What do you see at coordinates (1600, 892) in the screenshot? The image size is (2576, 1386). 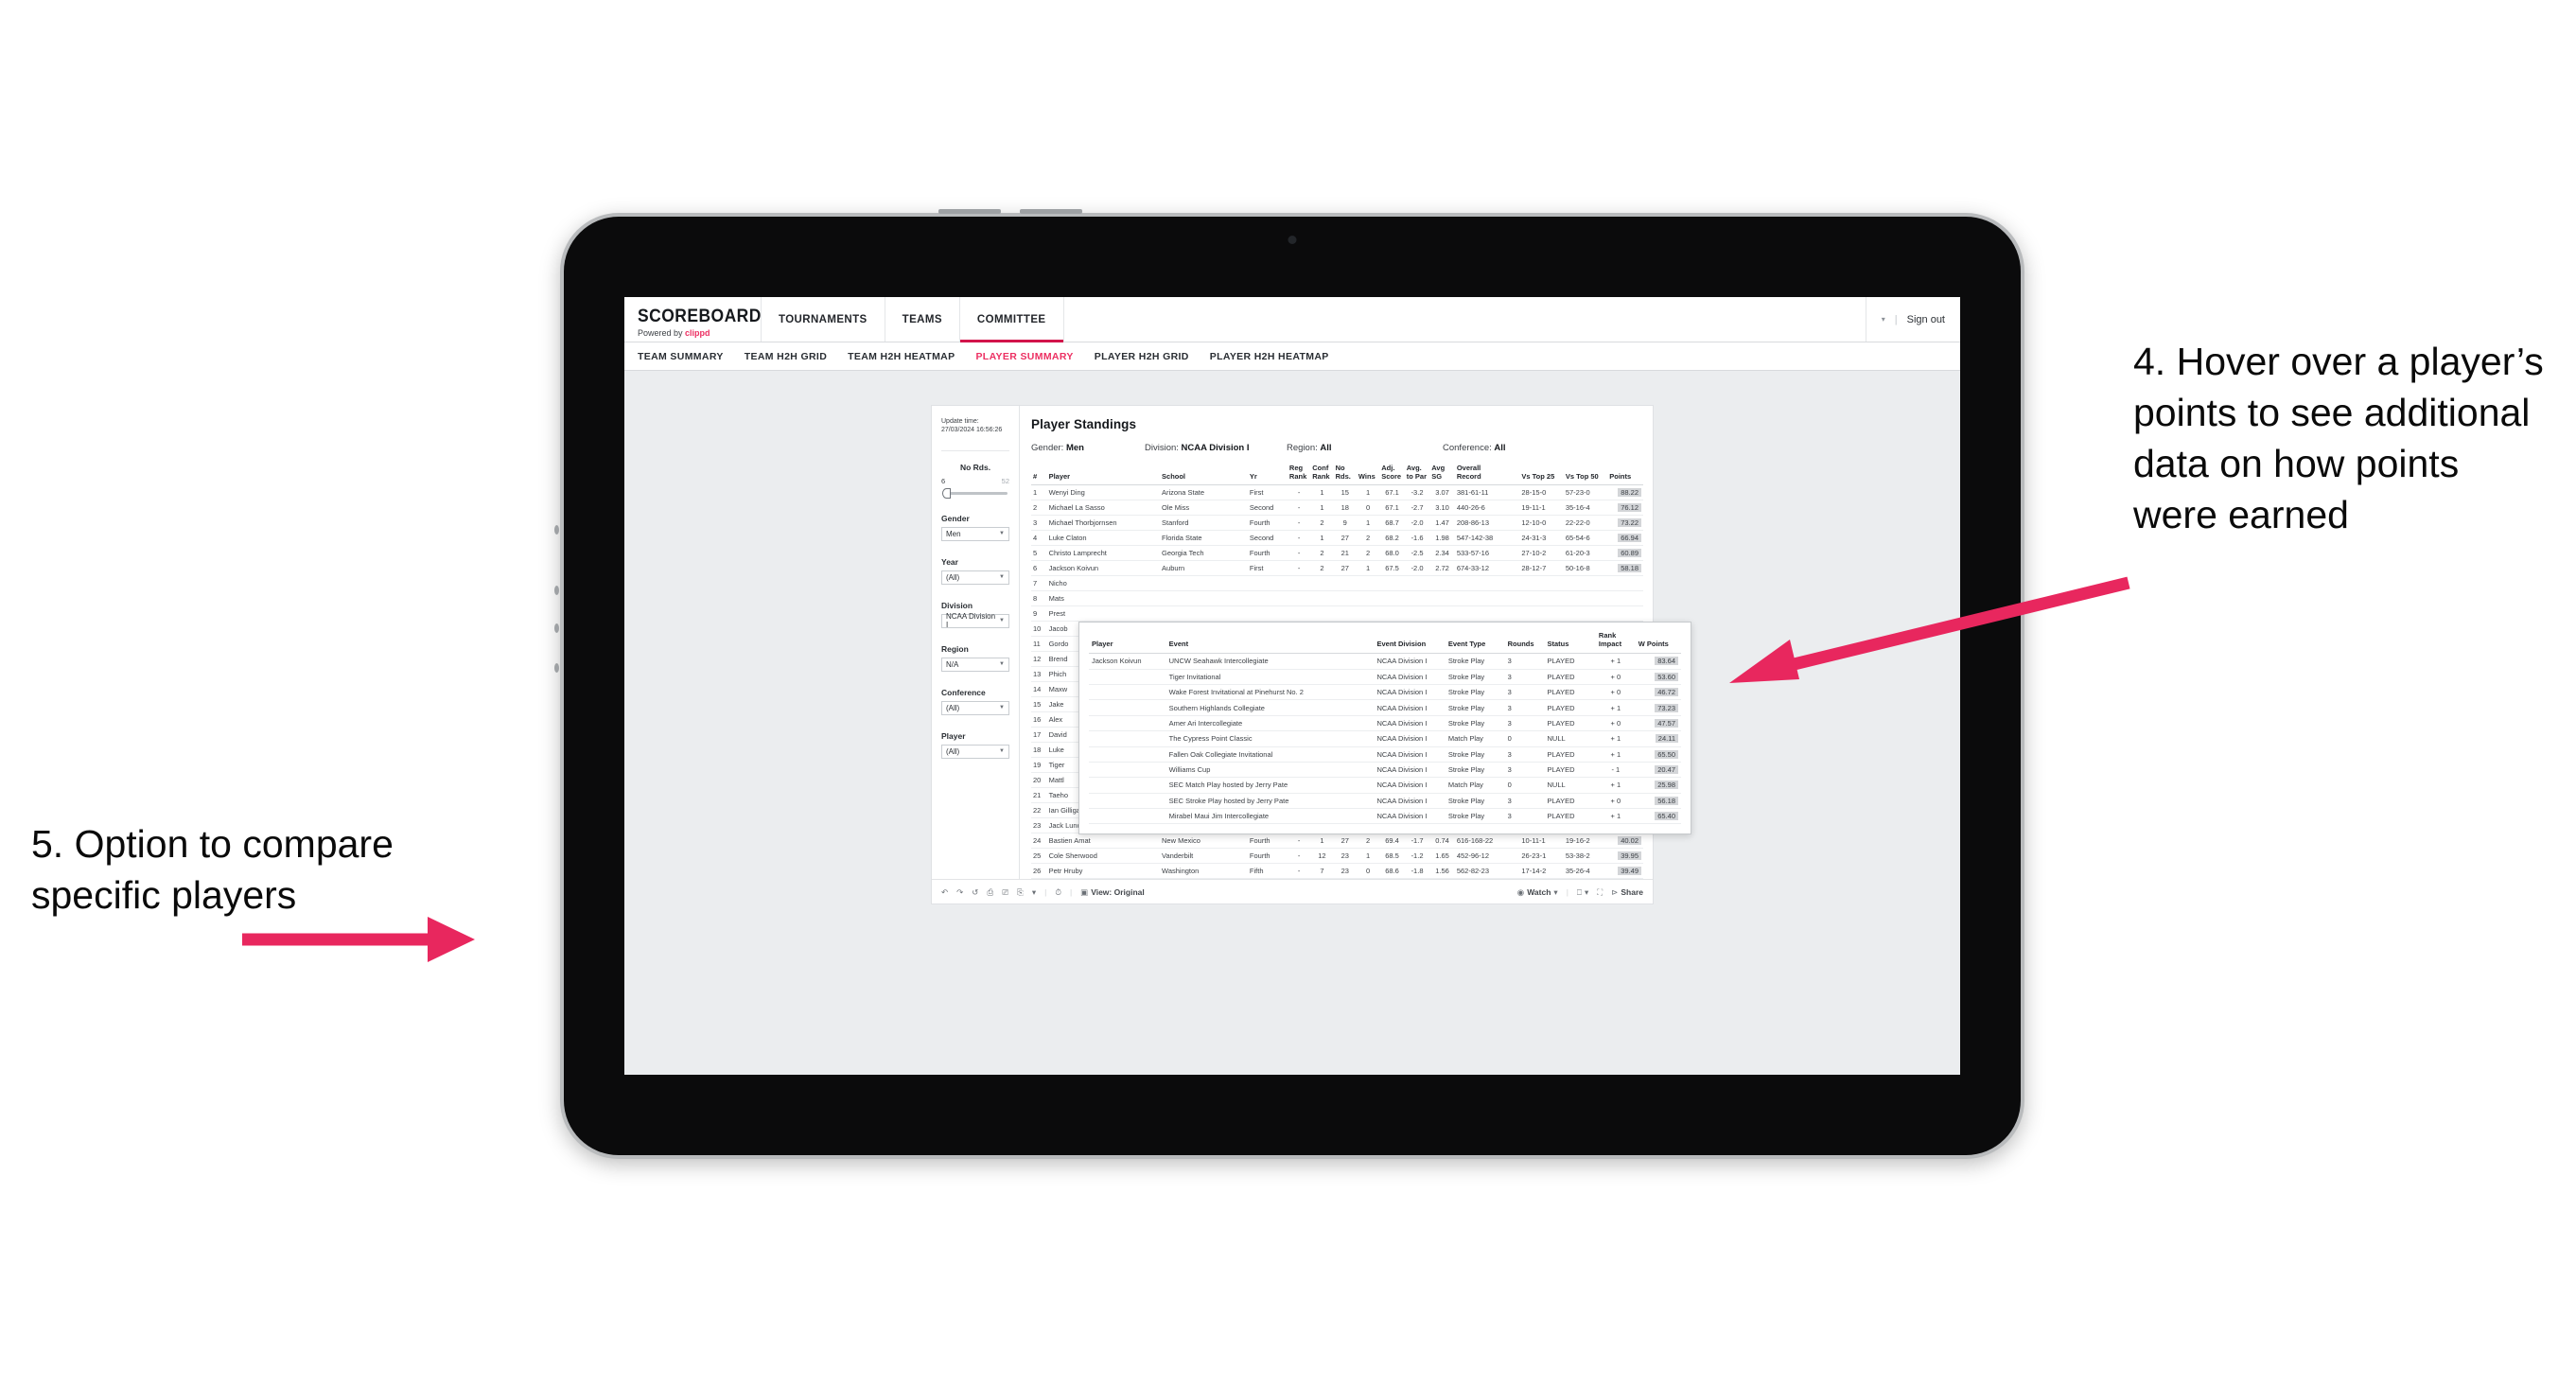 I see `fullscreen-icon: ⛶` at bounding box center [1600, 892].